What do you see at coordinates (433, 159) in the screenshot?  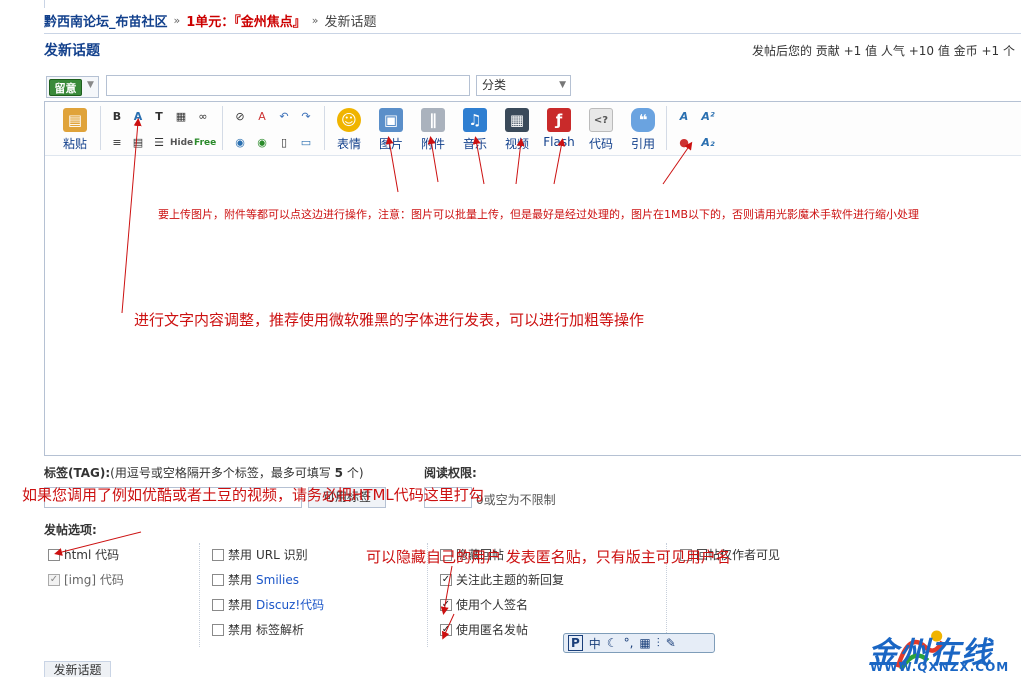 I see `arrow-to-attach` at bounding box center [433, 159].